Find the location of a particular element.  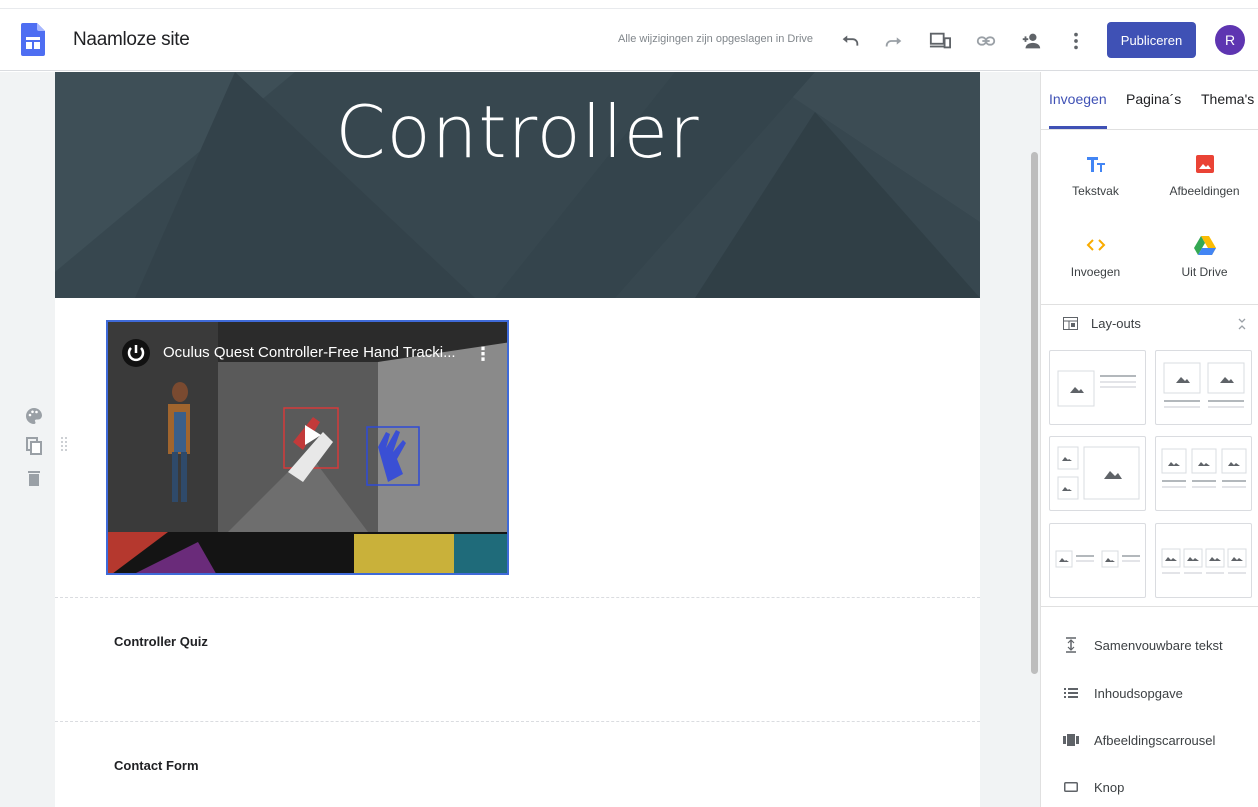

share-add-person-icon is located at coordinates (1031, 41).